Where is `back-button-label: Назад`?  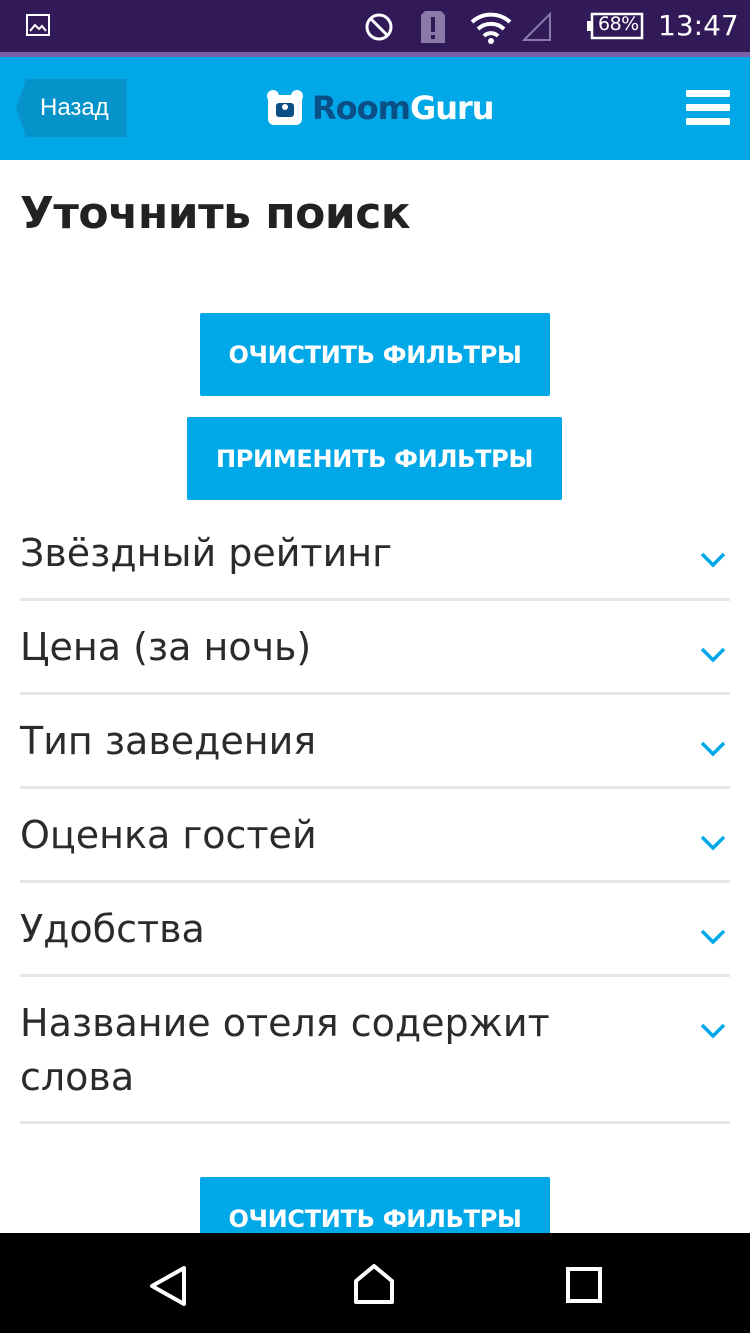
back-button-label: Назад is located at coordinates (74, 107).